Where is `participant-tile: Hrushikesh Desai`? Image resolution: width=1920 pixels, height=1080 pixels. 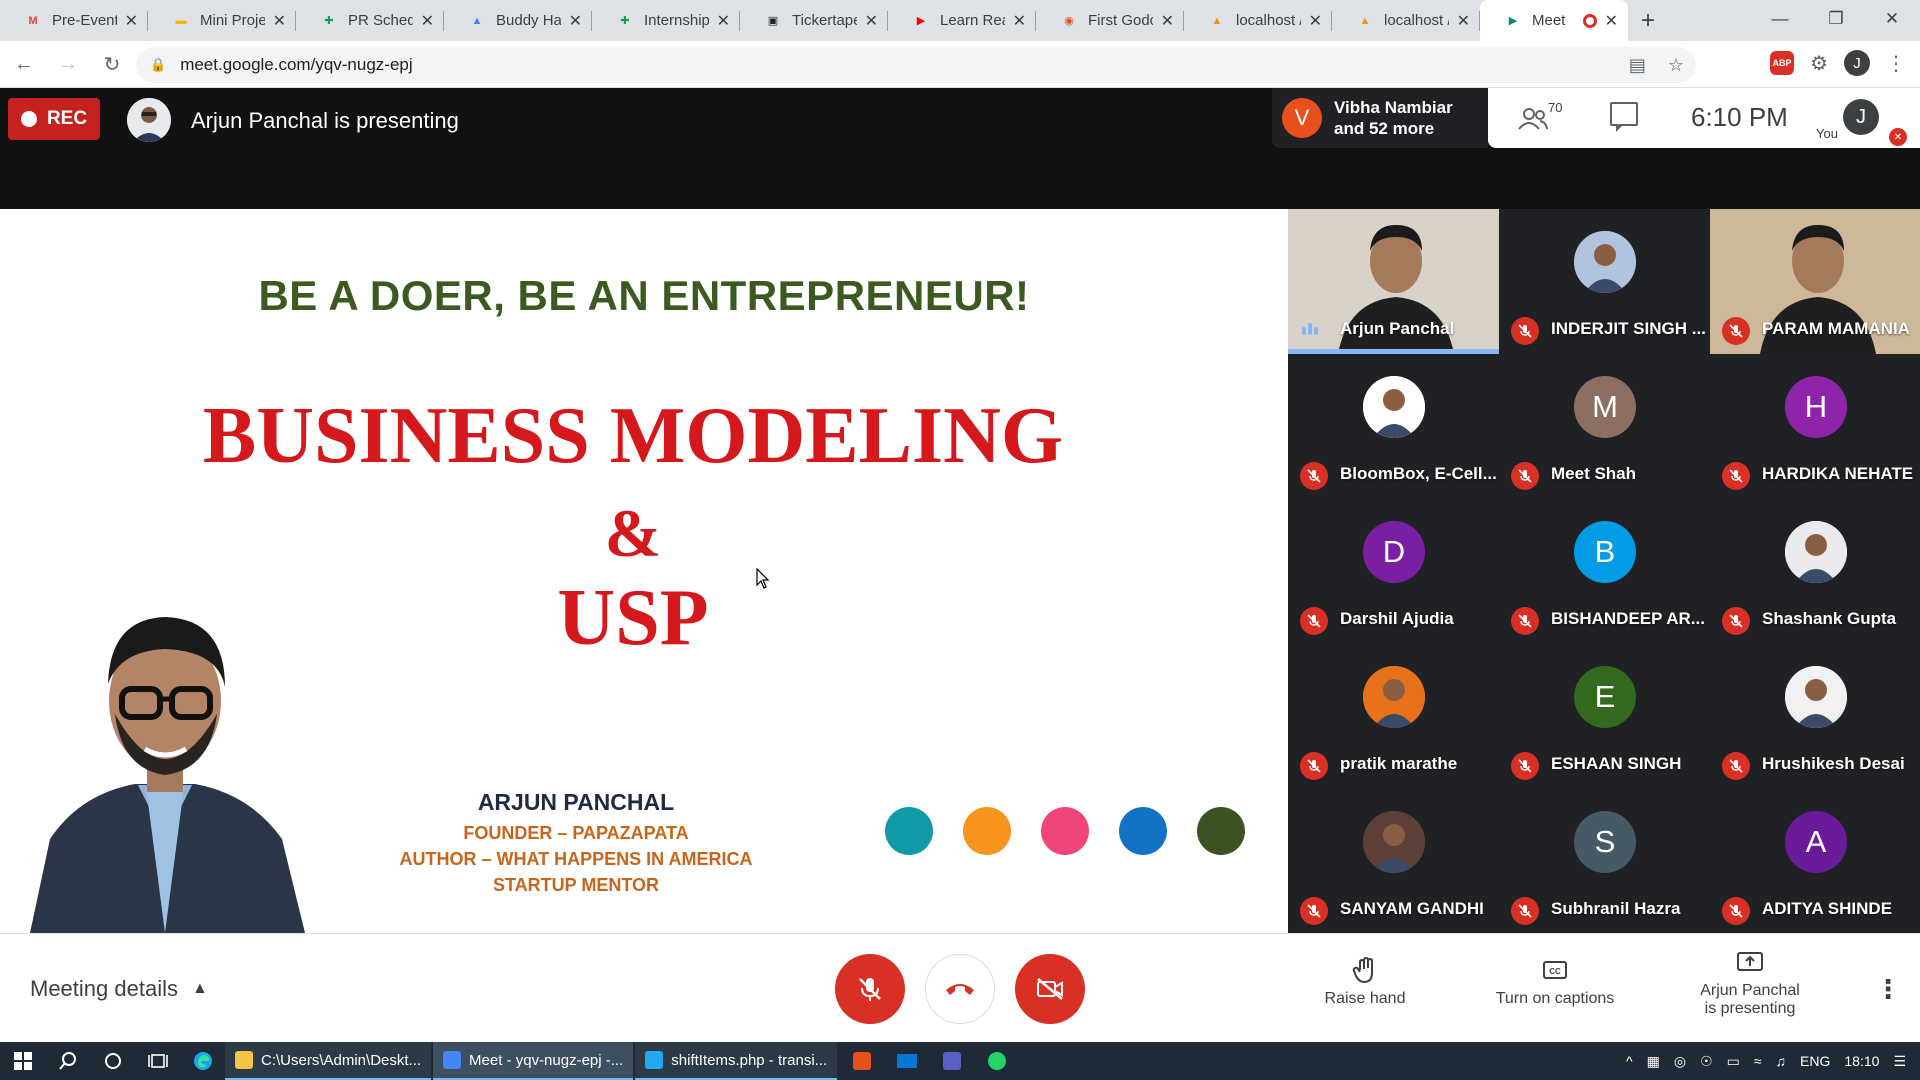
participant-tile: Hrushikesh Desai is located at coordinates (1815, 716).